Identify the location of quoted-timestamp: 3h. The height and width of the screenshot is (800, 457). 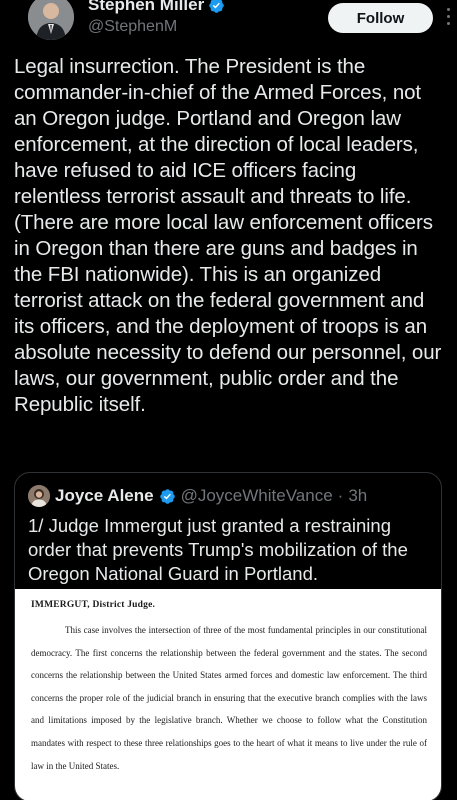
(357, 496).